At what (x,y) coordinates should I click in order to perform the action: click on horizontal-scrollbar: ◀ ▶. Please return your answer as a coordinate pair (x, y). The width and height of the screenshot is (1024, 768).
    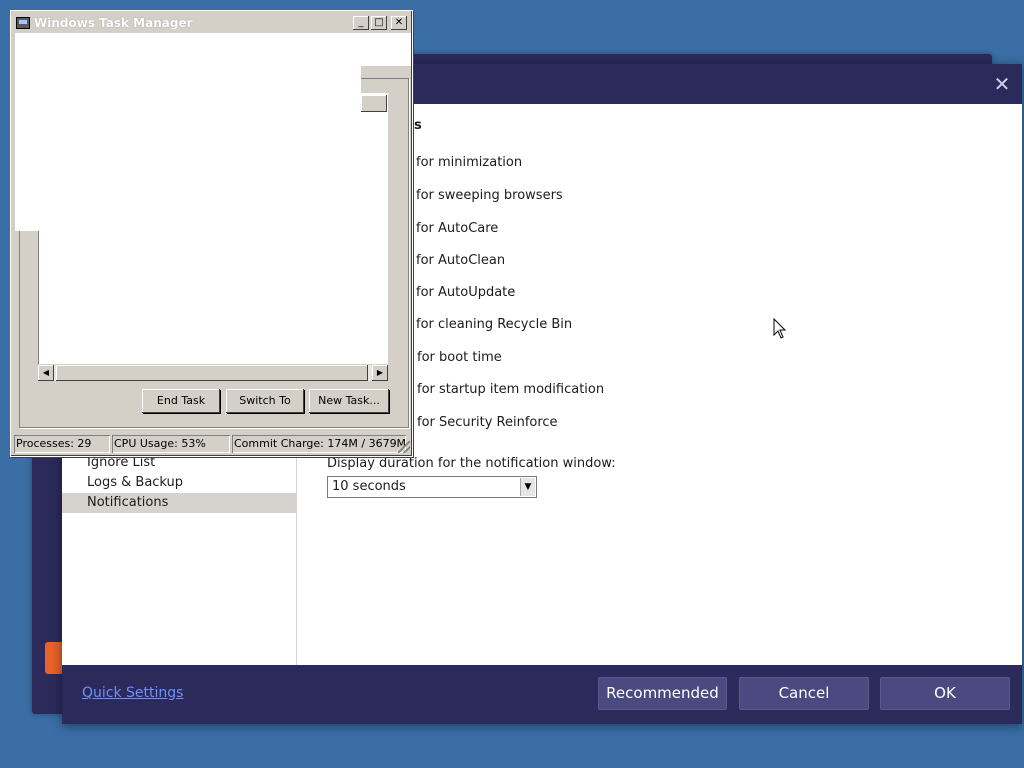
    Looking at the image, I should click on (213, 372).